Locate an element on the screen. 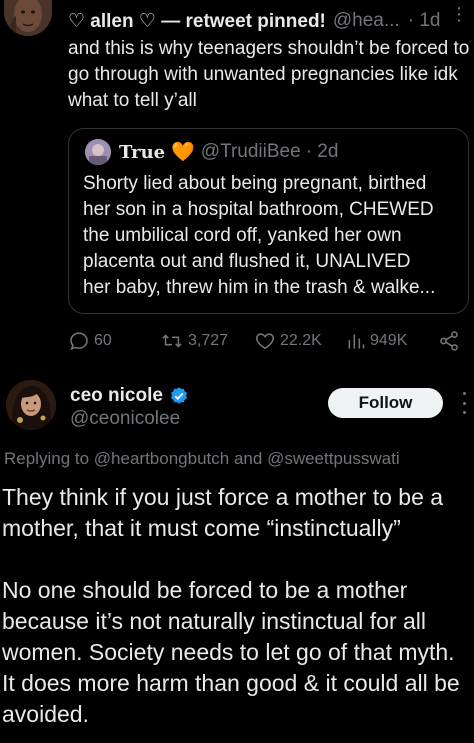 The height and width of the screenshot is (743, 474). mention-link: @sweettpusswati is located at coordinates (333, 458).